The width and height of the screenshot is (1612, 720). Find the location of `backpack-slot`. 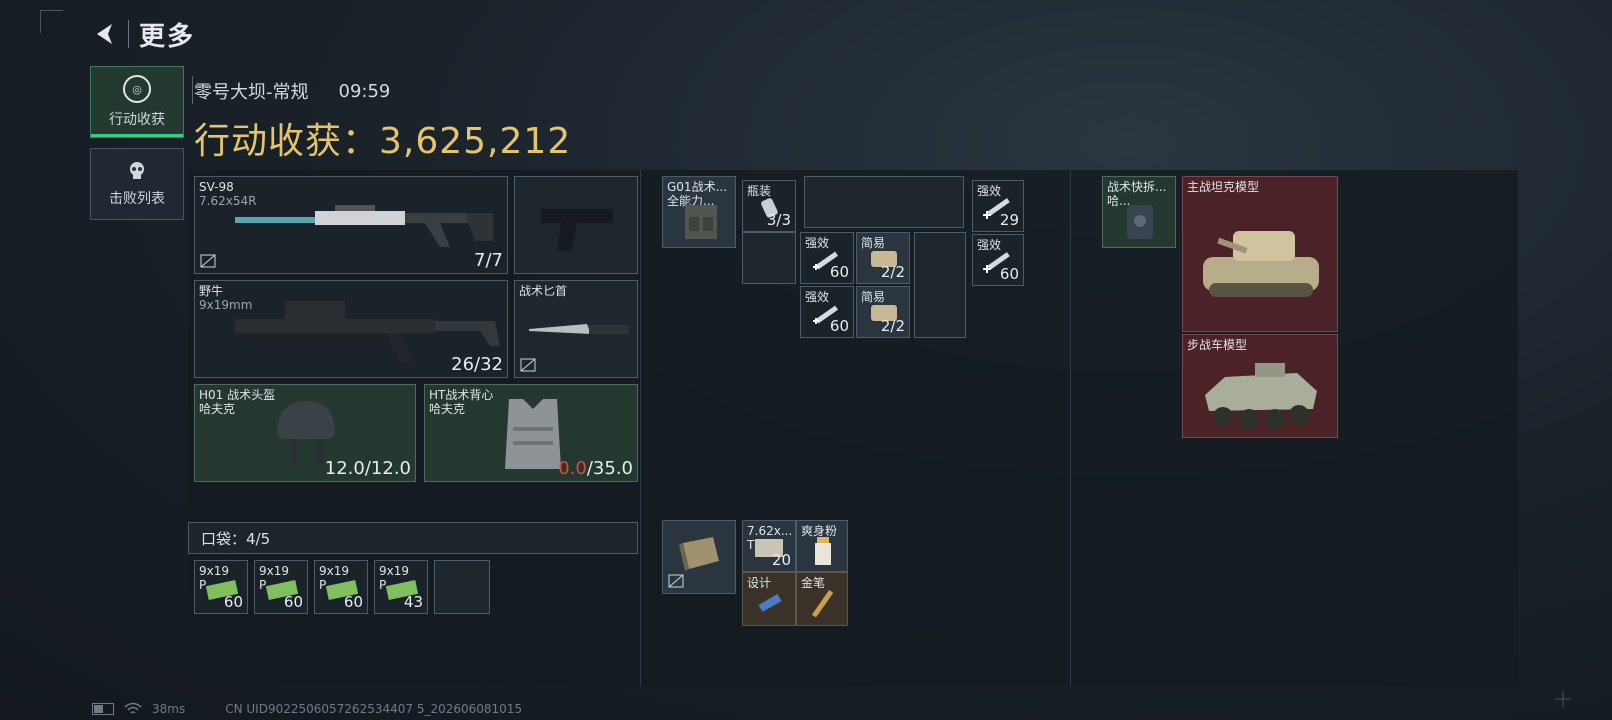

backpack-slot is located at coordinates (699, 557).